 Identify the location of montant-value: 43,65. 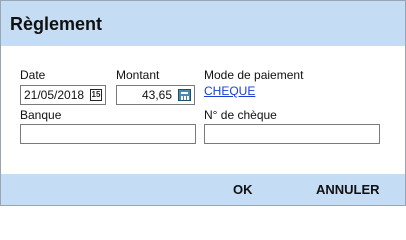
(156, 95).